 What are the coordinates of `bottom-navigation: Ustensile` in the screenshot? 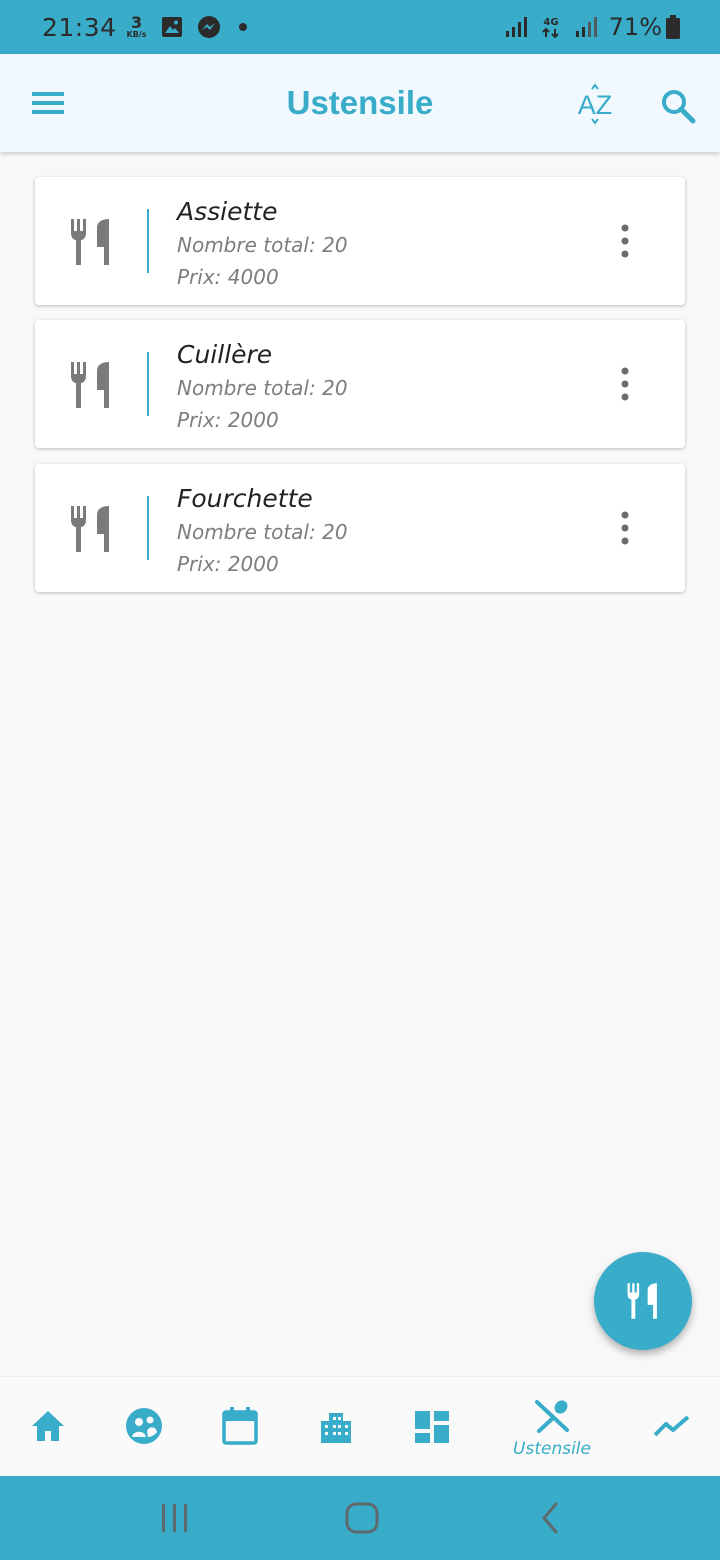 It's located at (360, 1426).